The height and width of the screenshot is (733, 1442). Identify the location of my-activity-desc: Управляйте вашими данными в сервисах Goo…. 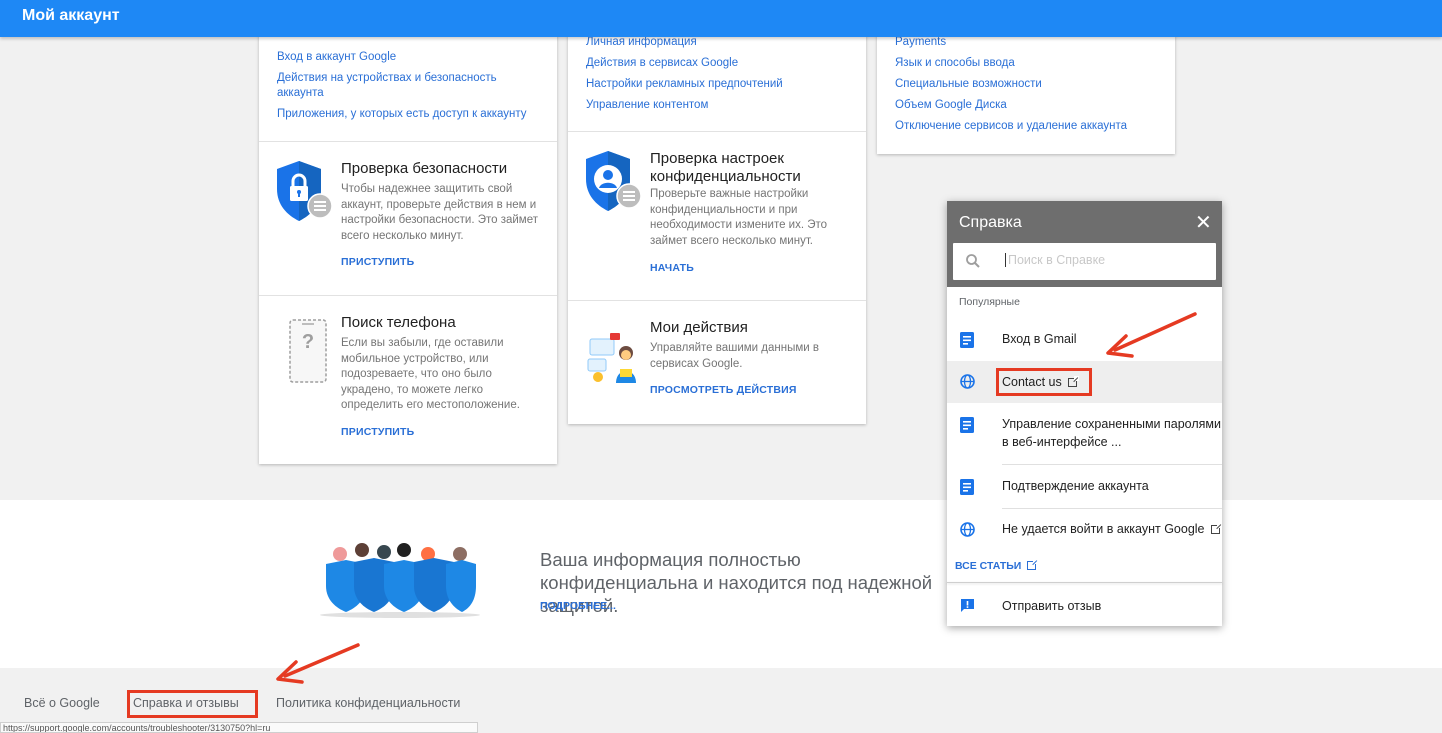
(735, 356).